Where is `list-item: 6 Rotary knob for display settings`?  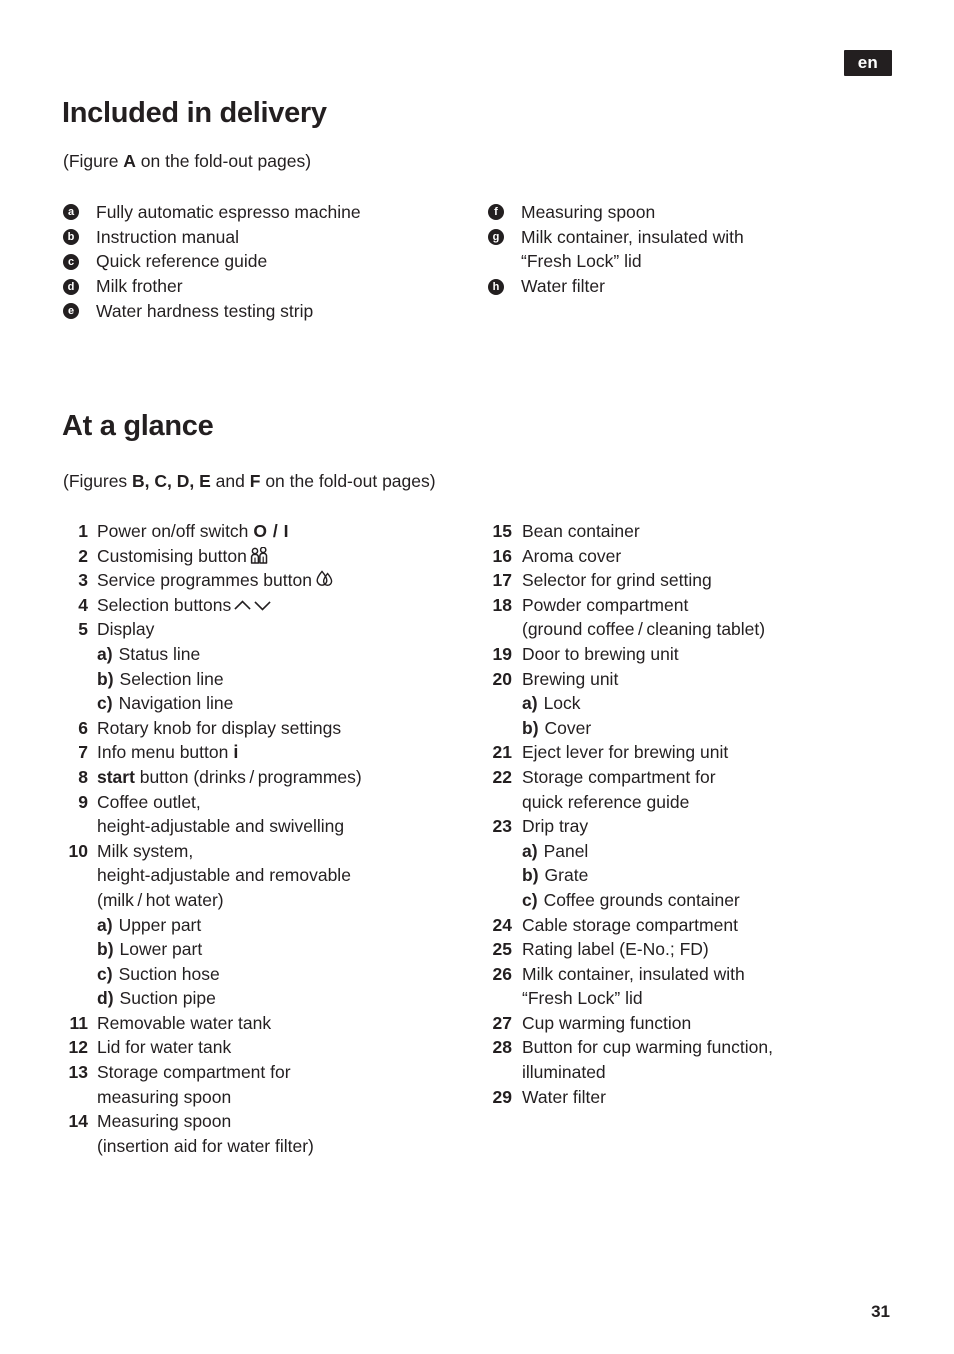 list-item: 6 Rotary knob for display settings is located at coordinates (268, 728).